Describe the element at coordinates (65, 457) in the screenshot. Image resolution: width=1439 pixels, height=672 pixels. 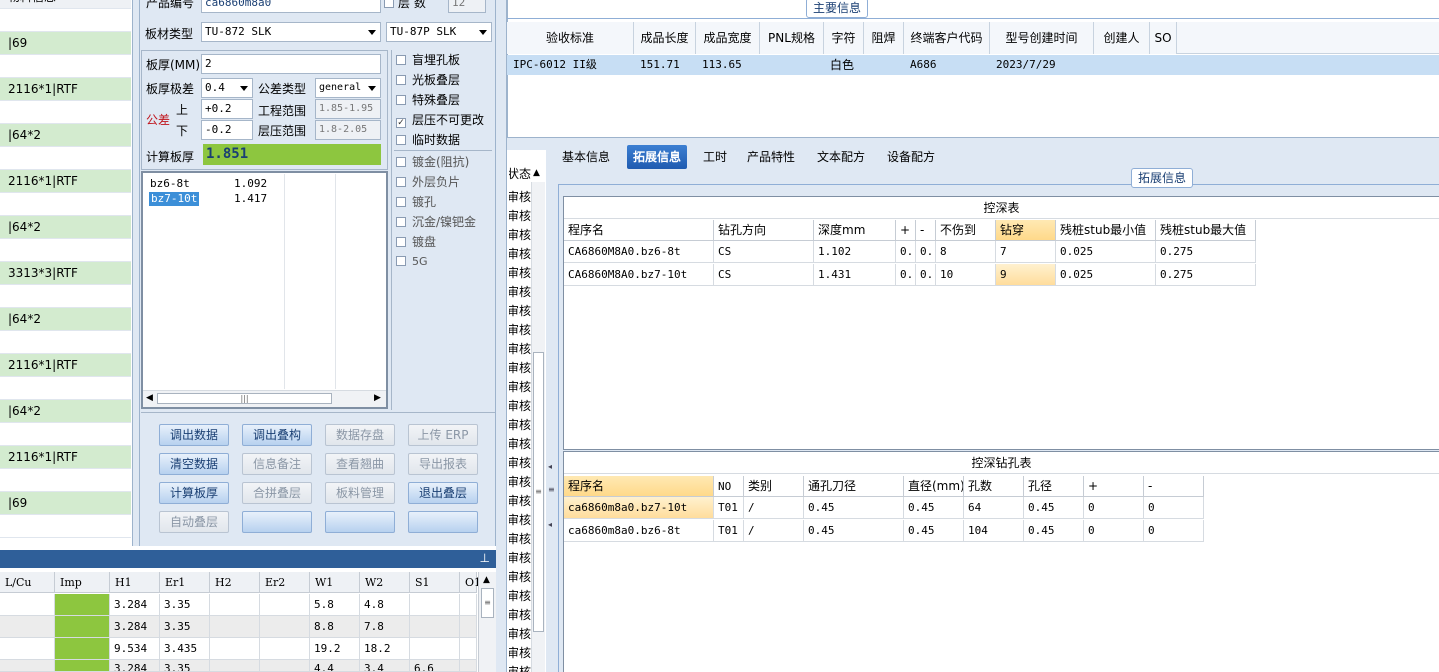
I see `list-item: 2116*1|RTF` at that location.